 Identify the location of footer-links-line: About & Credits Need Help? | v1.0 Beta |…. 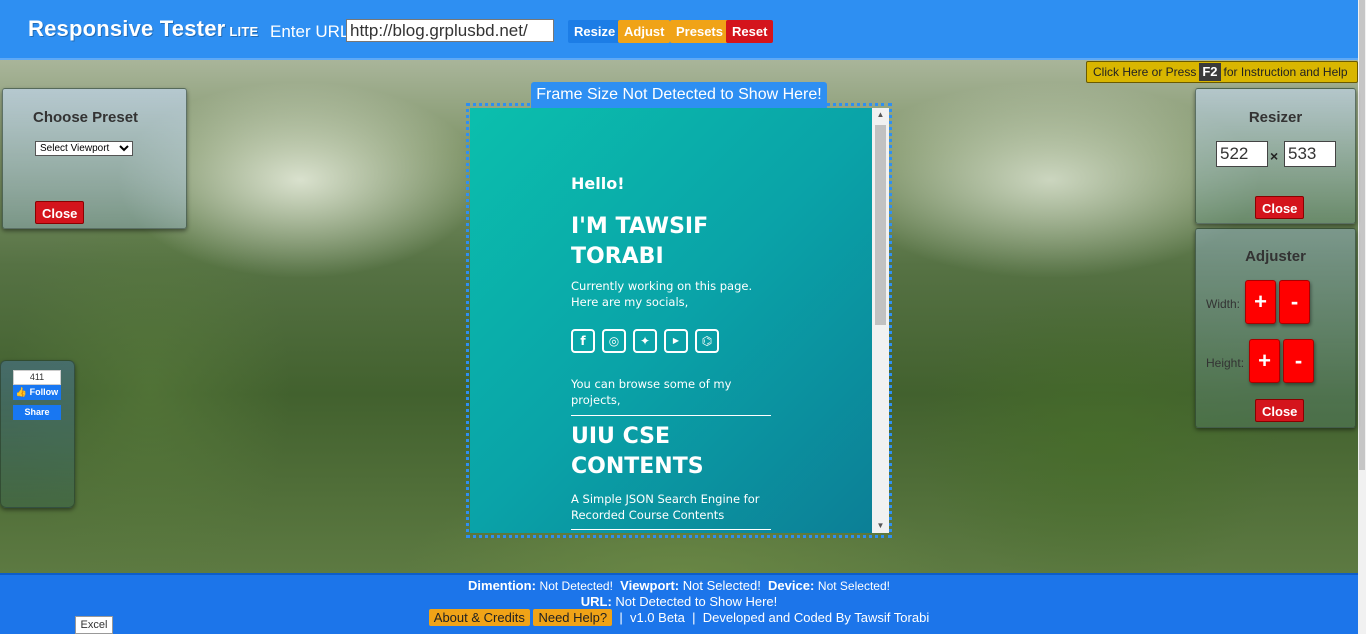
(679, 617).